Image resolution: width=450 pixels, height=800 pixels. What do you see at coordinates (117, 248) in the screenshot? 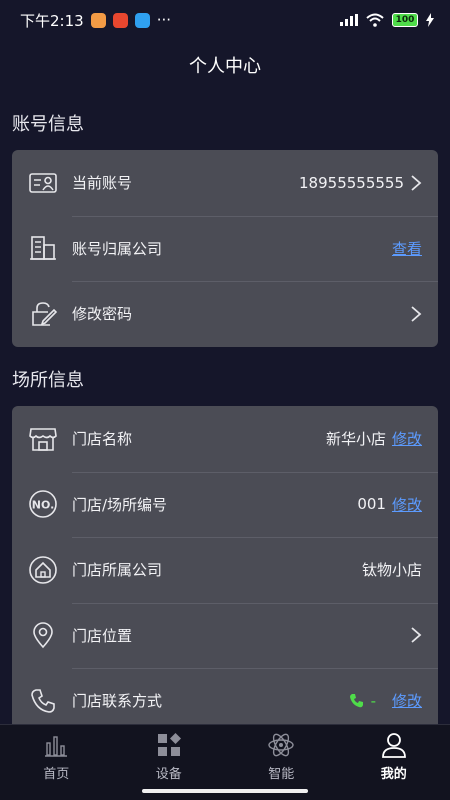
I see `account-company-label: 账号归属公司` at bounding box center [117, 248].